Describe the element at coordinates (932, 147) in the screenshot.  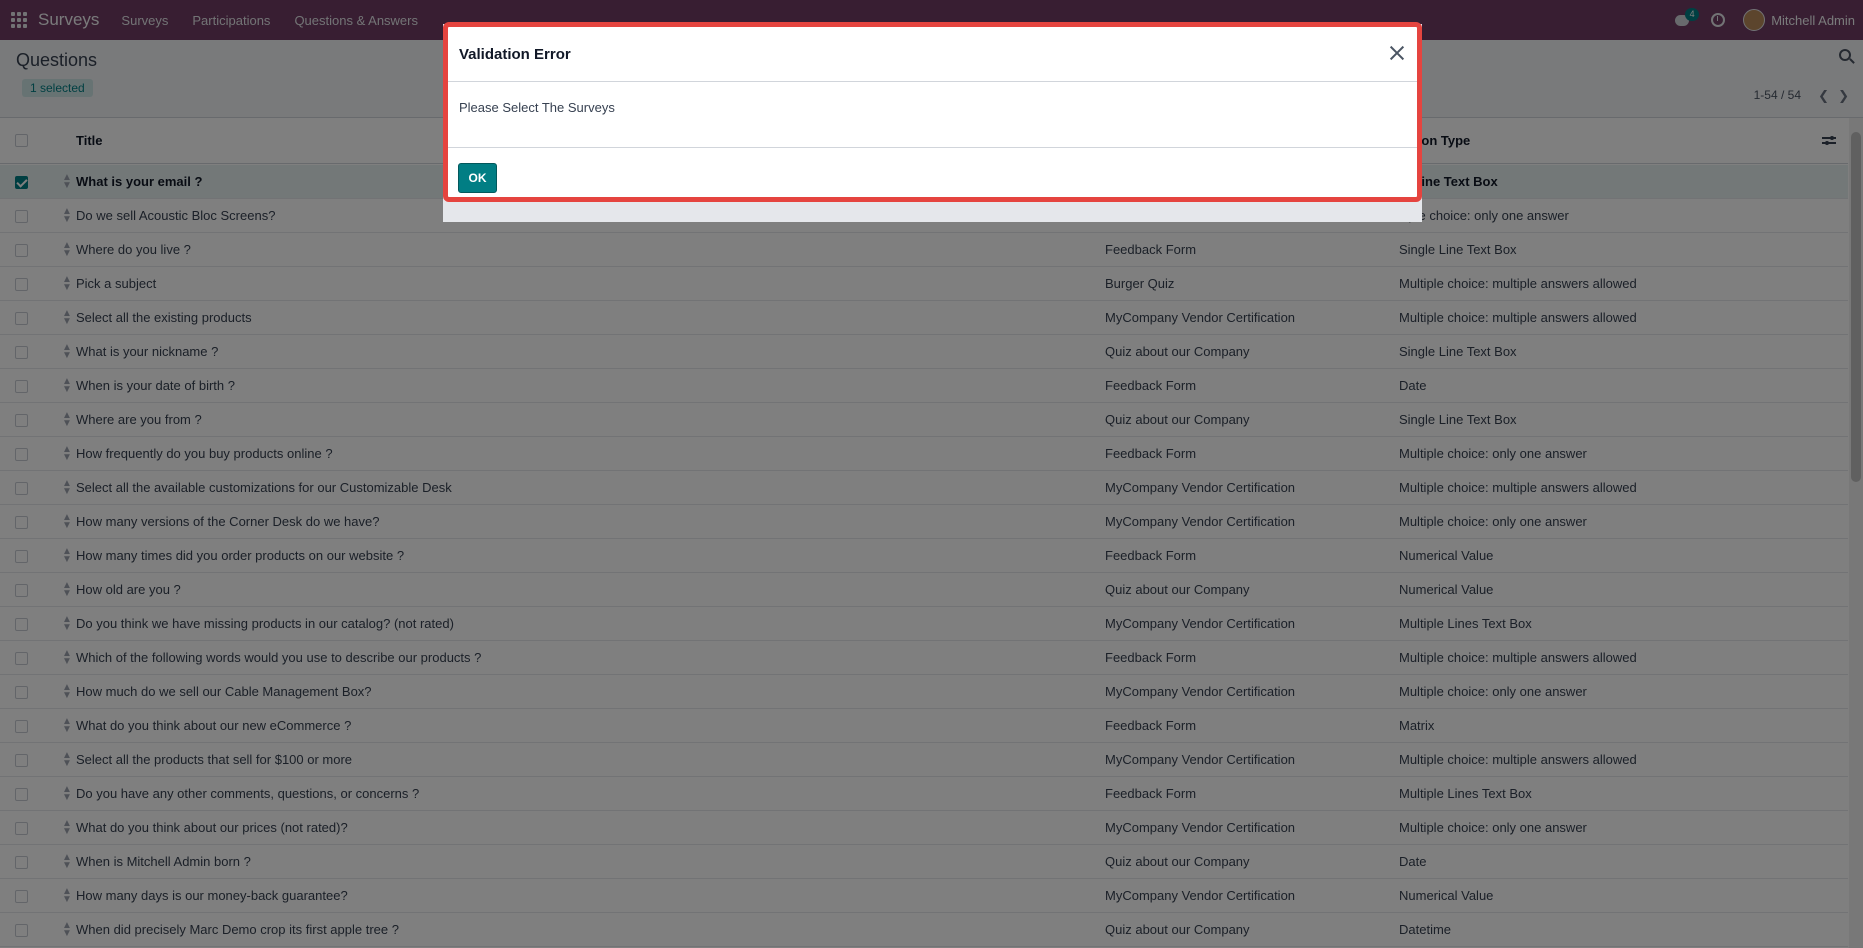
I see `dialog-divider` at that location.